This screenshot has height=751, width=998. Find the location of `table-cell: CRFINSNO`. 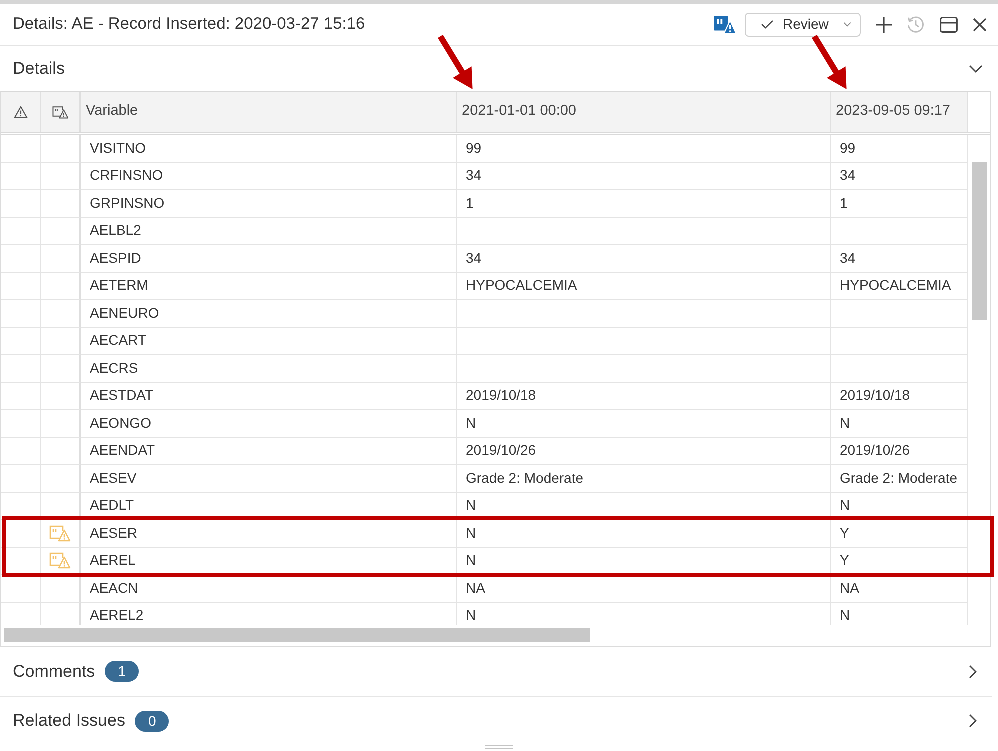

table-cell: CRFINSNO is located at coordinates (269, 176).